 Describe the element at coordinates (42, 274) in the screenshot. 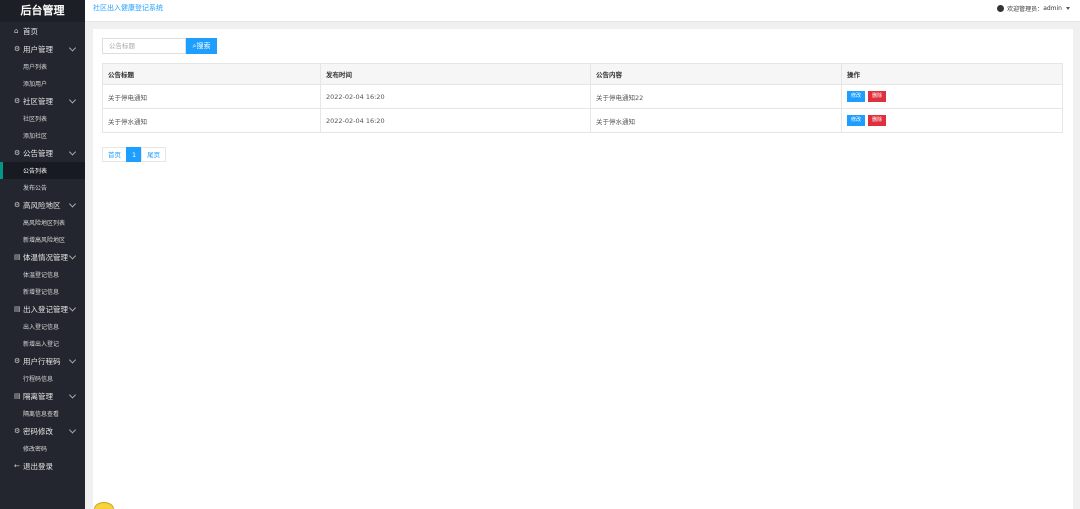

I see `sidebar-item: 体温登记信息` at that location.